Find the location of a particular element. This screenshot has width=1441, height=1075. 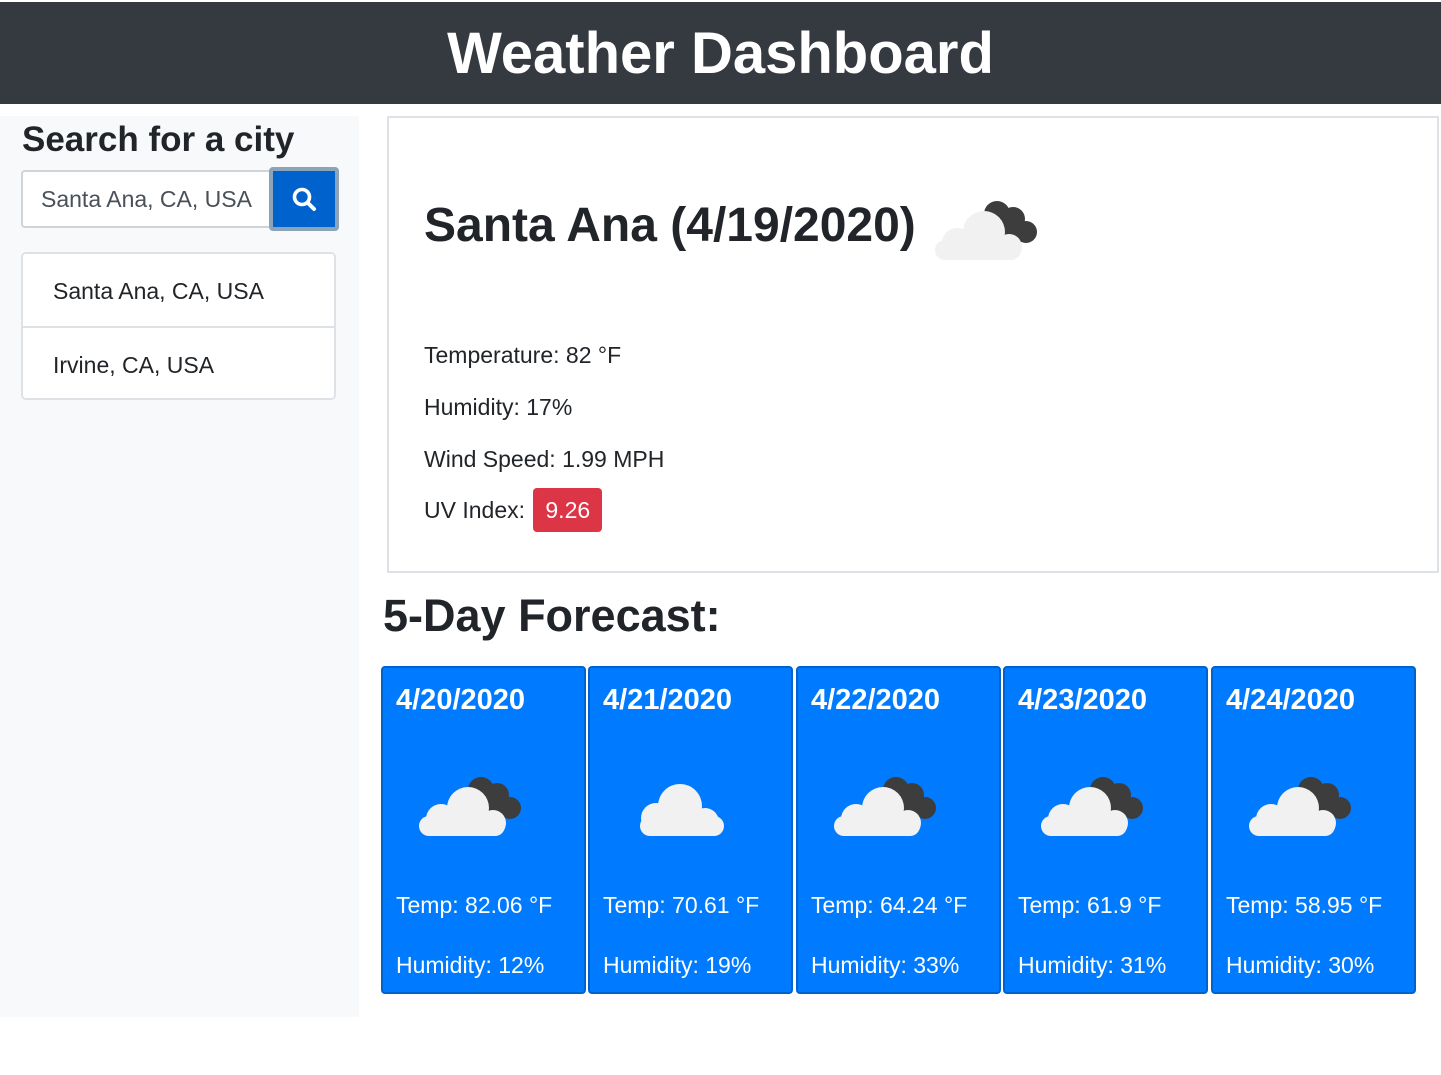

forecast-card: 4/22/2020 Temp: 64.24 °F Humidity: 33% is located at coordinates (898, 830).